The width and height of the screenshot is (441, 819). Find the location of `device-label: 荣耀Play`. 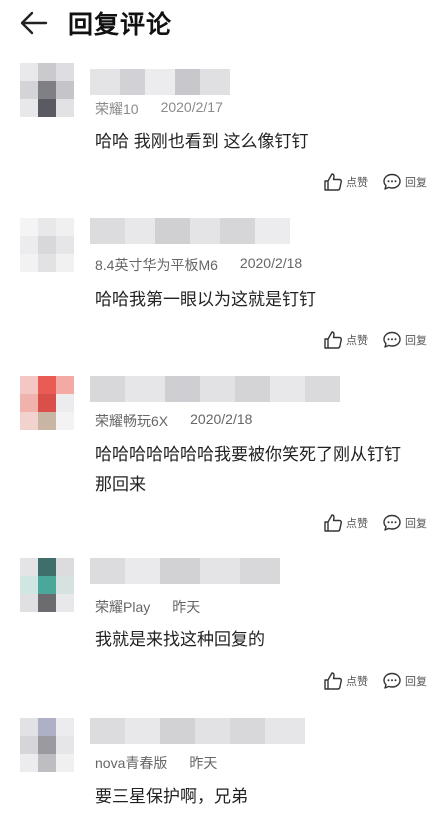

device-label: 荣耀Play is located at coordinates (123, 607).